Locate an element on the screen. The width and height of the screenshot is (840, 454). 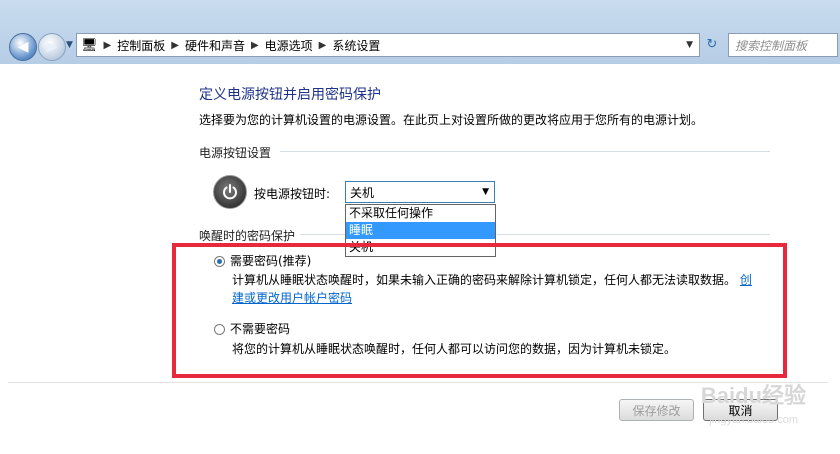
baidu-watermark: Baidu经验 is located at coordinates (753, 395).